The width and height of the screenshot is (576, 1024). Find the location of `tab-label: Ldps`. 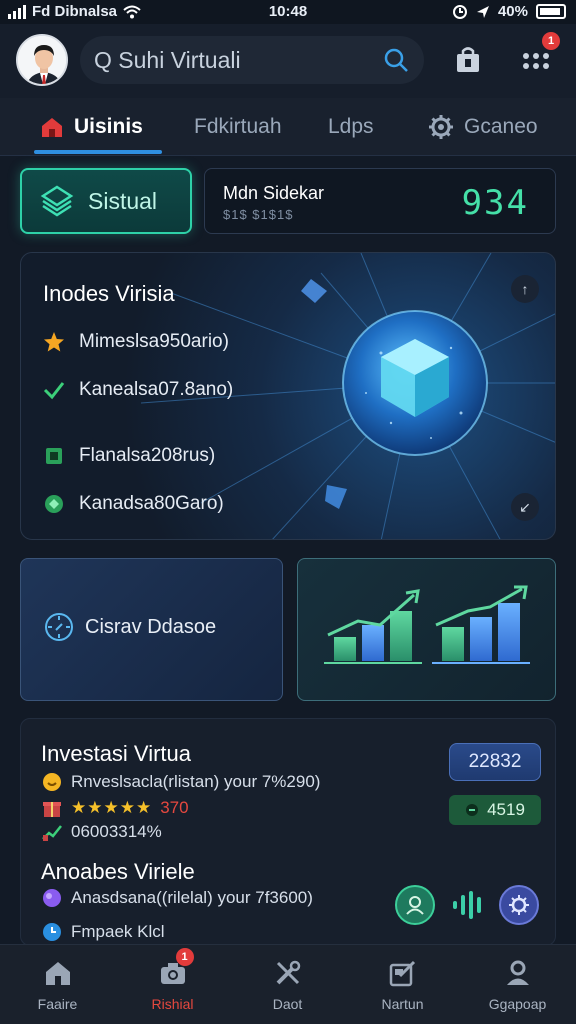

tab-label: Ldps is located at coordinates (351, 126).